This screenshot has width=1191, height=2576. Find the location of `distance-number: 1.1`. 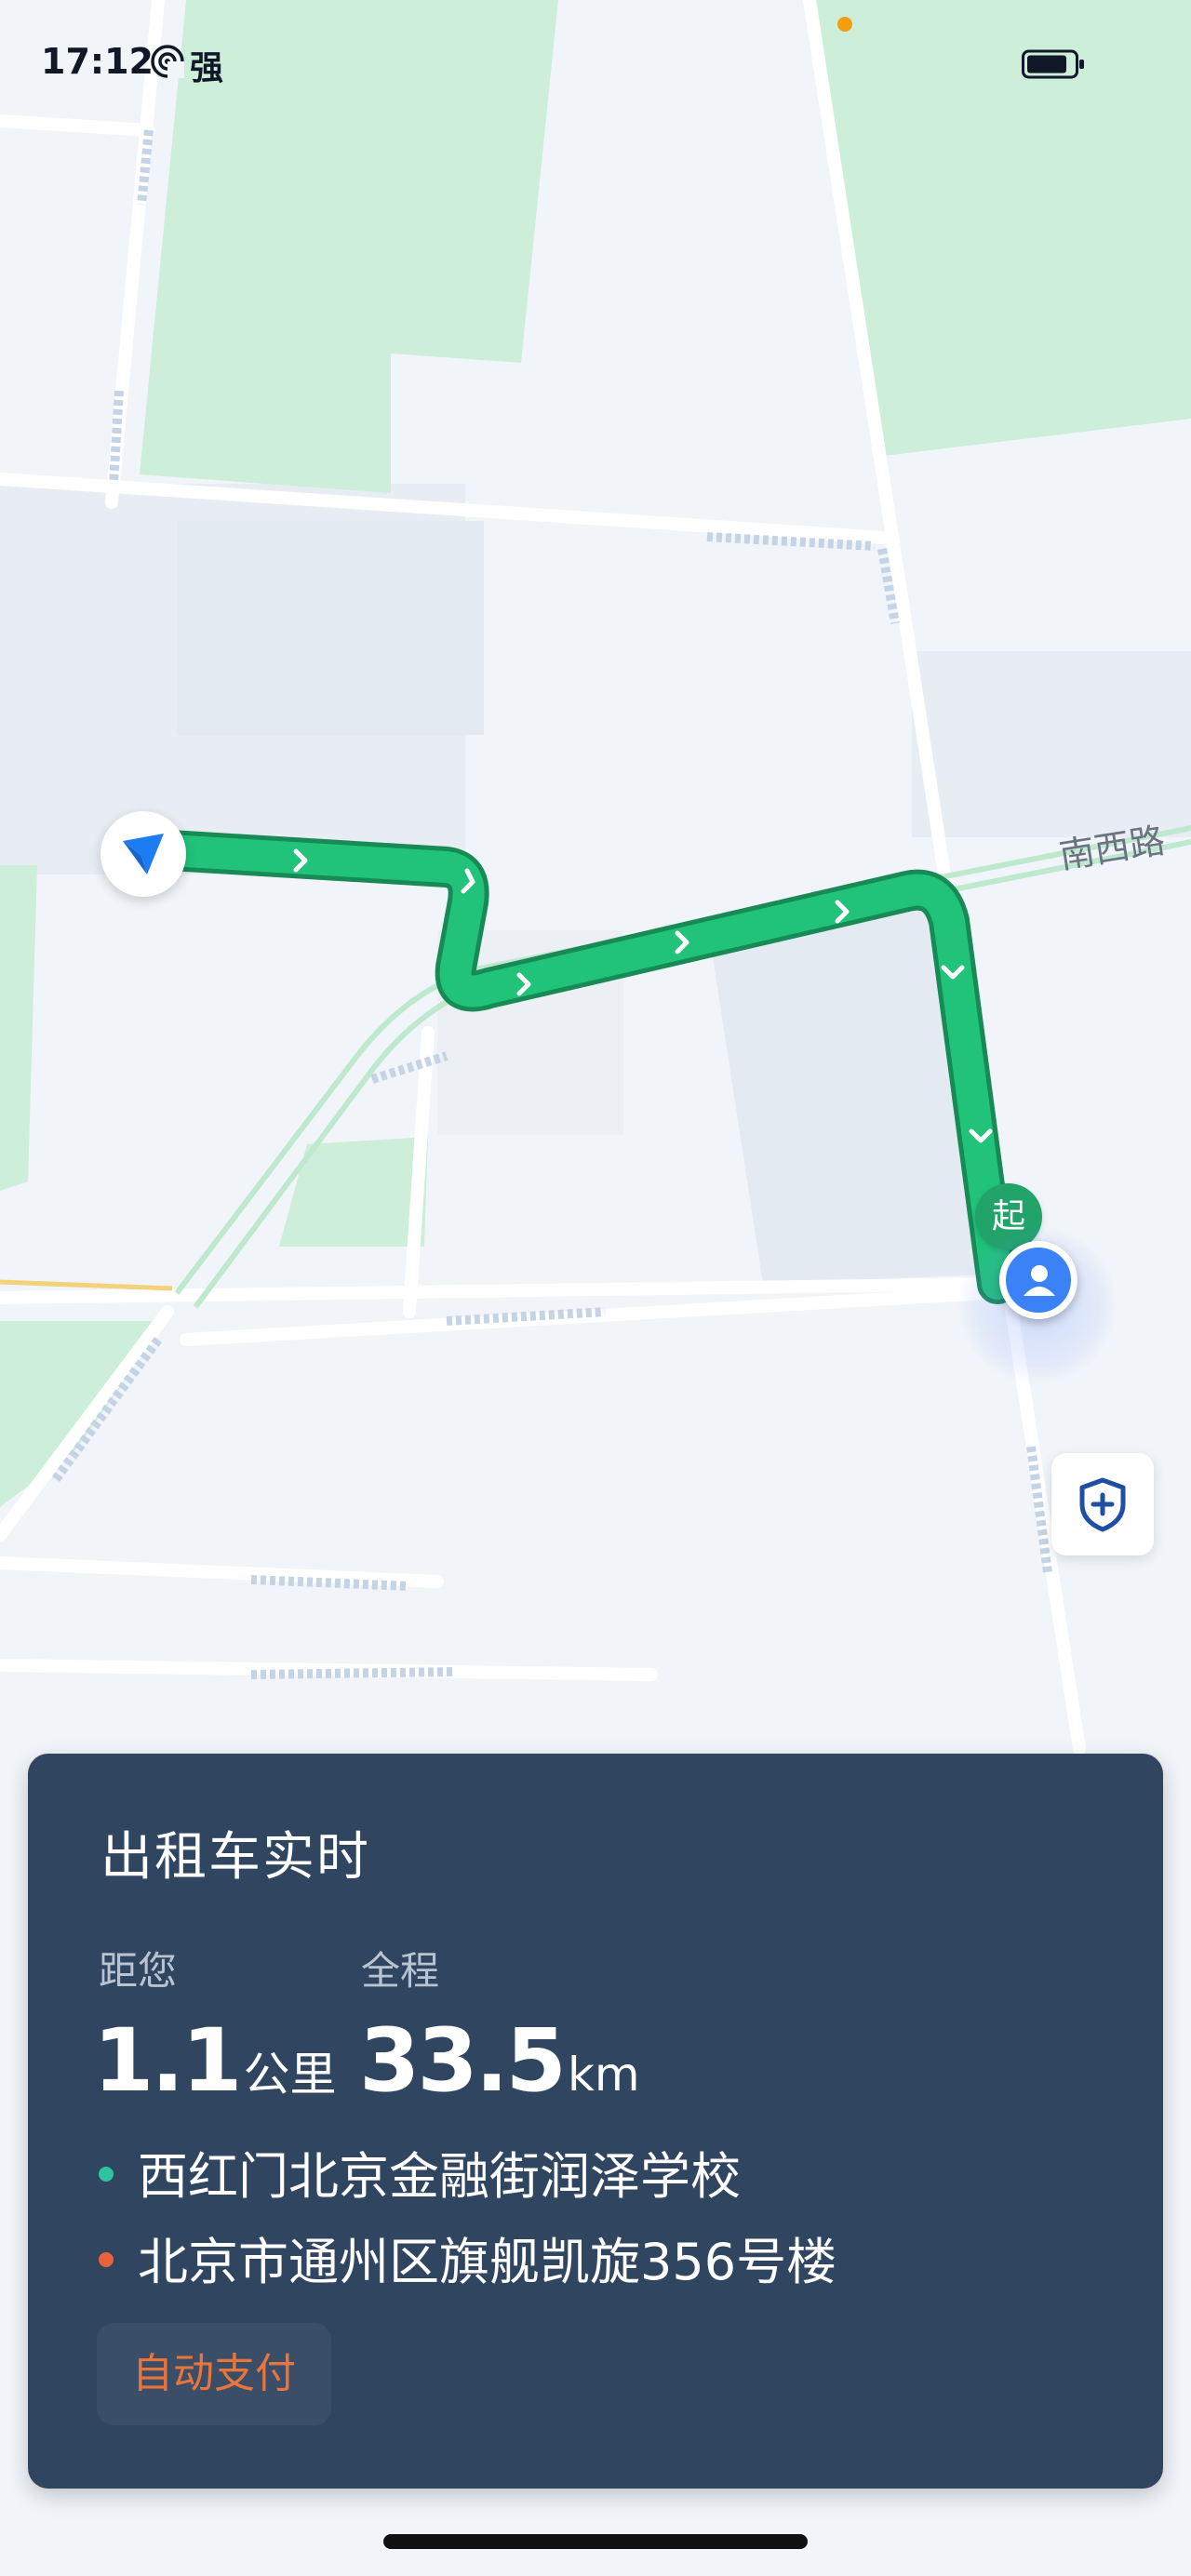

distance-number: 1.1 is located at coordinates (168, 2061).